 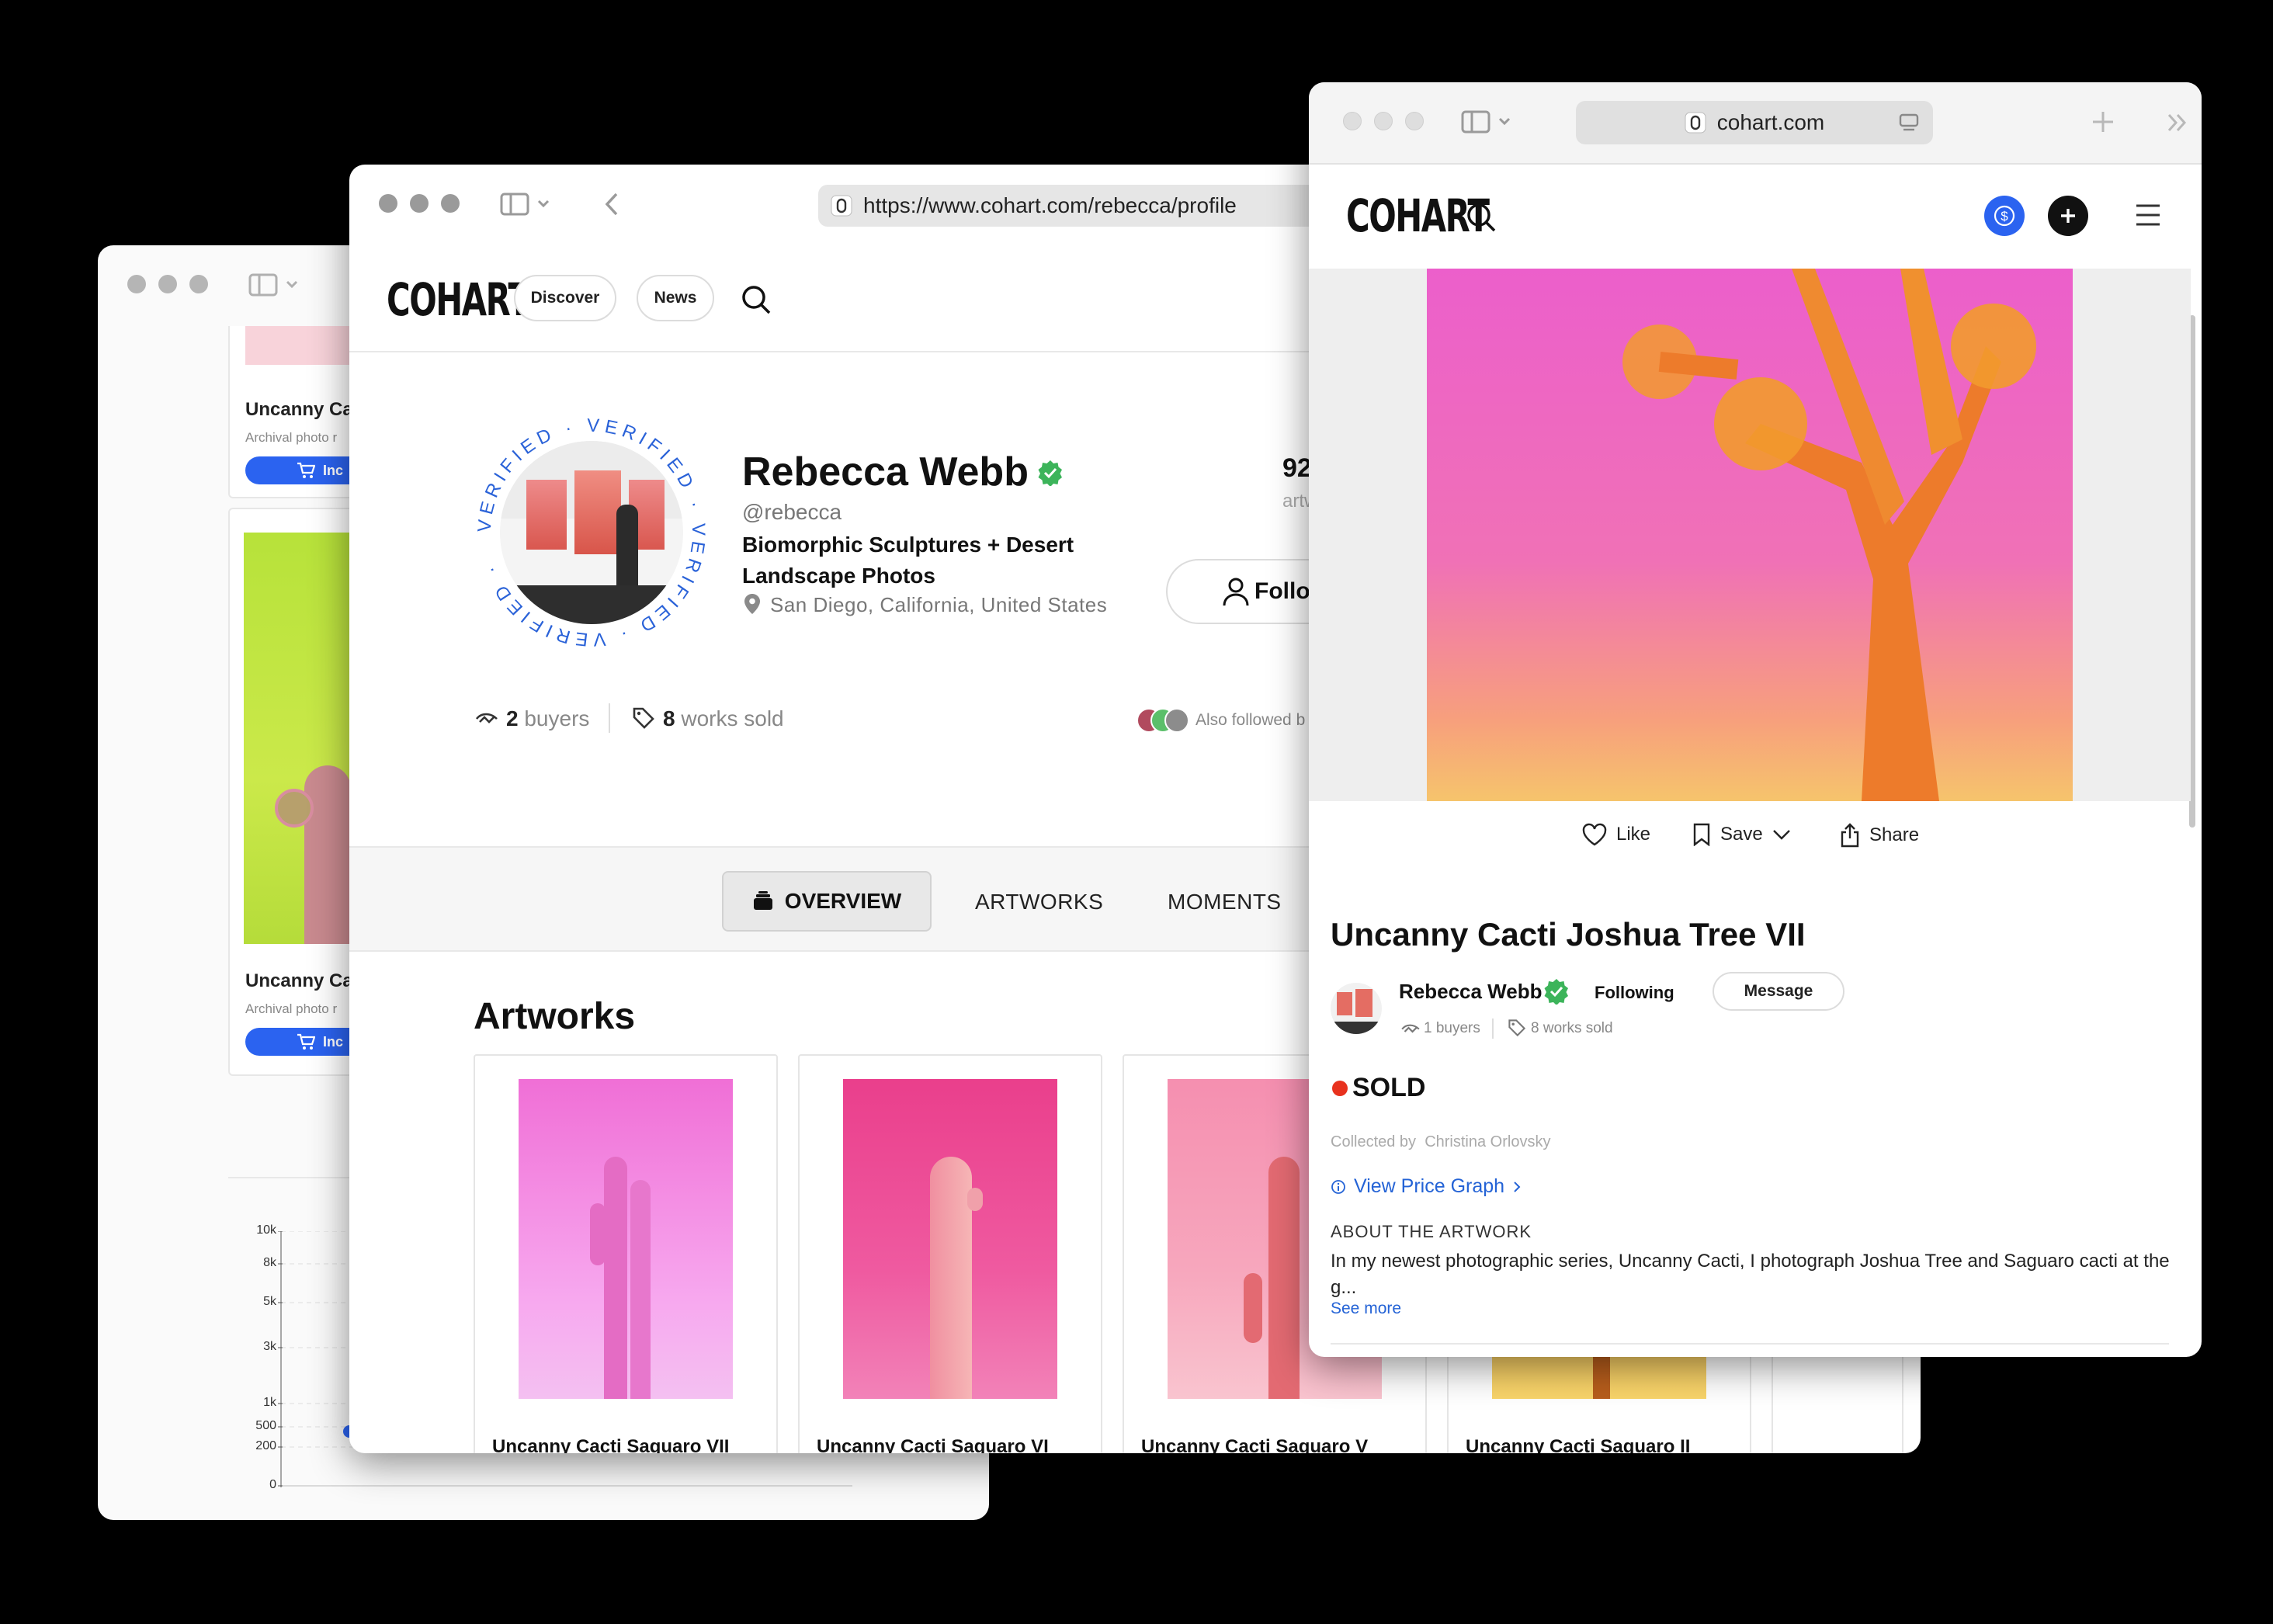 I want to click on new-tab-icon, so click(x=2103, y=122).